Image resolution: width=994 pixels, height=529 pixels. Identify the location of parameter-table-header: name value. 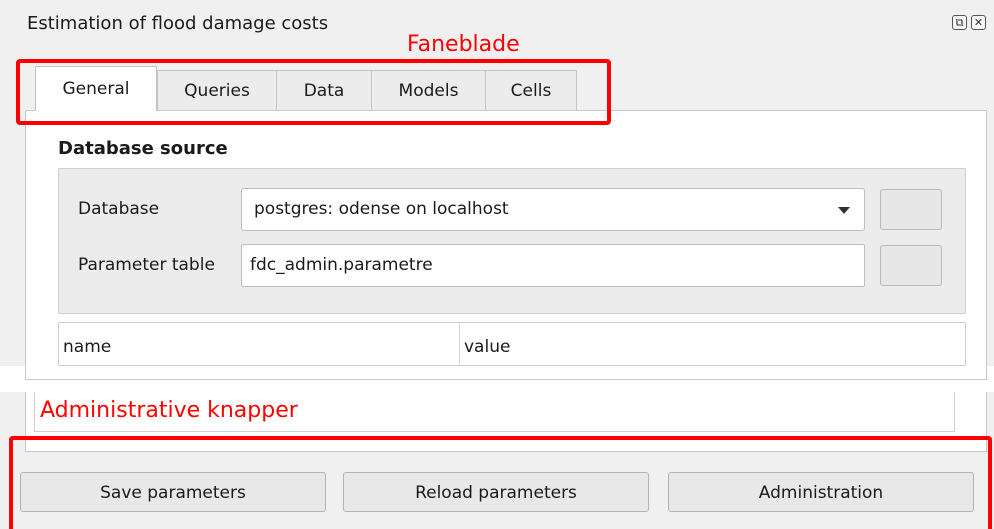
(512, 344).